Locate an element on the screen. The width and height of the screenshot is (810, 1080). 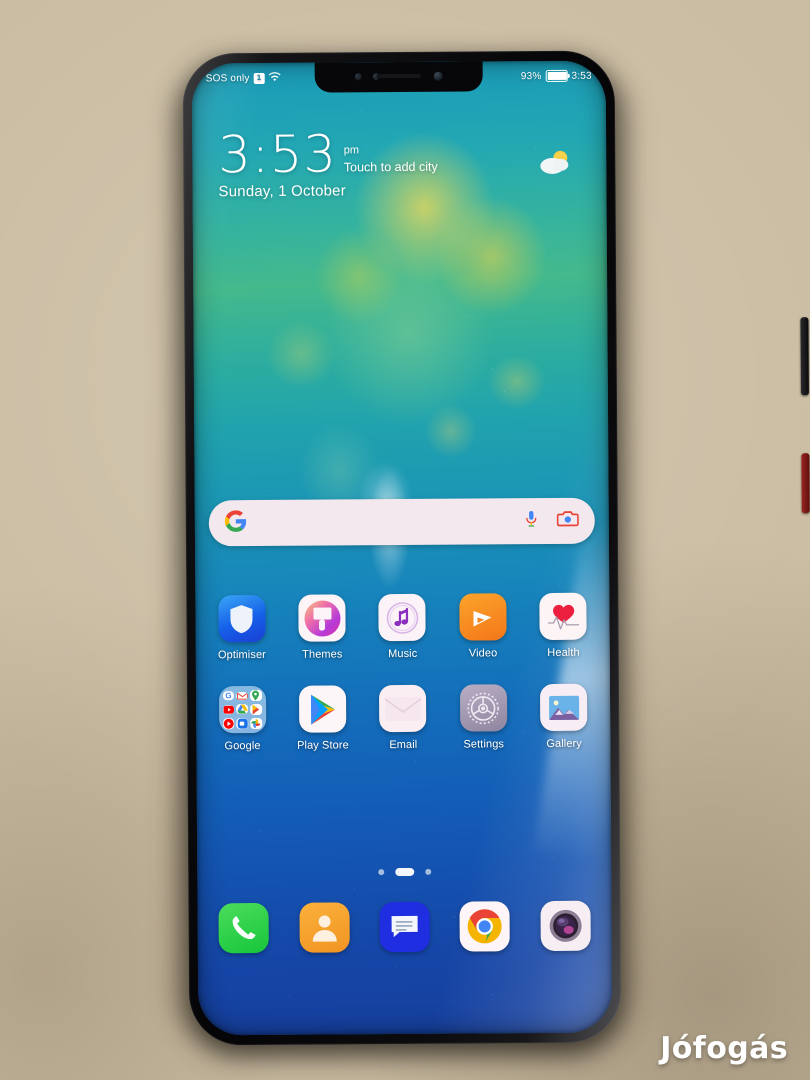
app-folder-icon: G is located at coordinates (242, 709).